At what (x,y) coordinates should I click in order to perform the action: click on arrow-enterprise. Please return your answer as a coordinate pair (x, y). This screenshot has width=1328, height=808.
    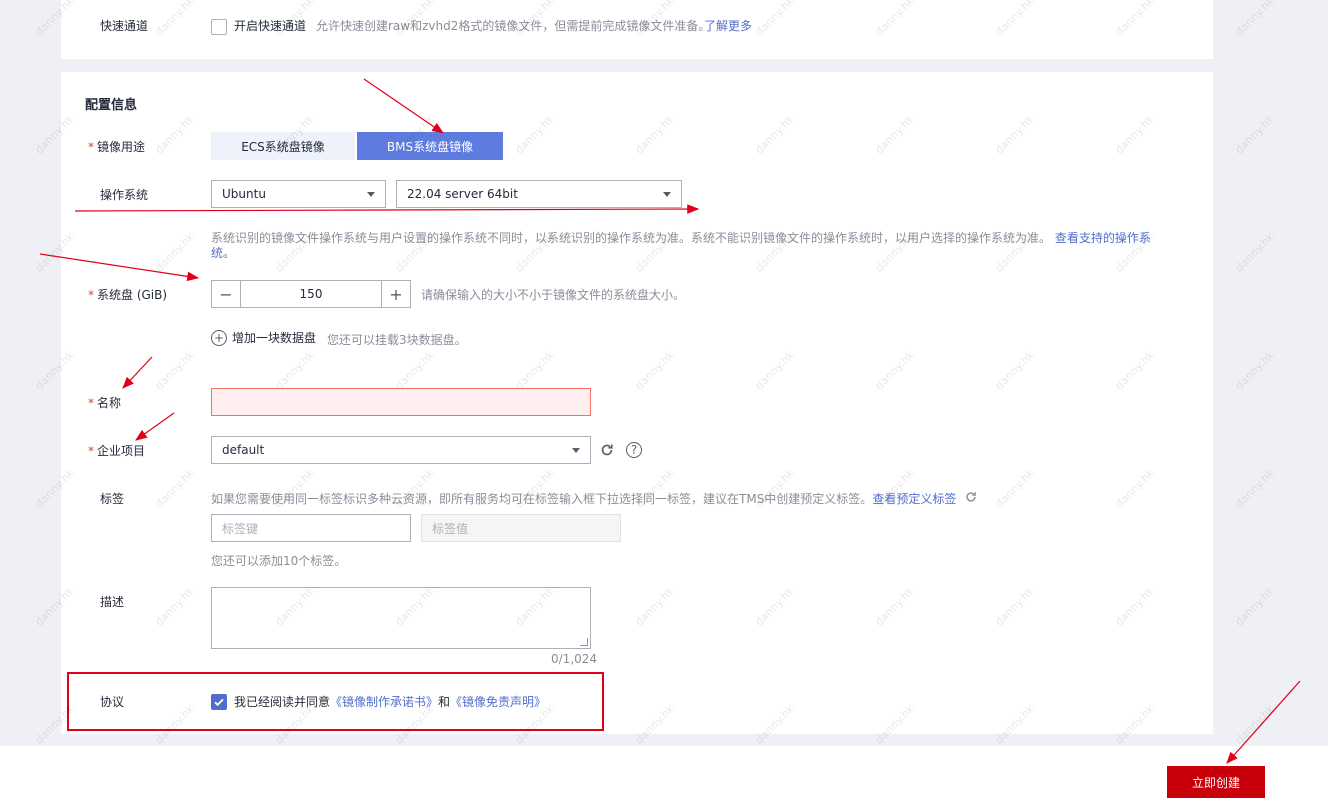
    Looking at the image, I should click on (155, 426).